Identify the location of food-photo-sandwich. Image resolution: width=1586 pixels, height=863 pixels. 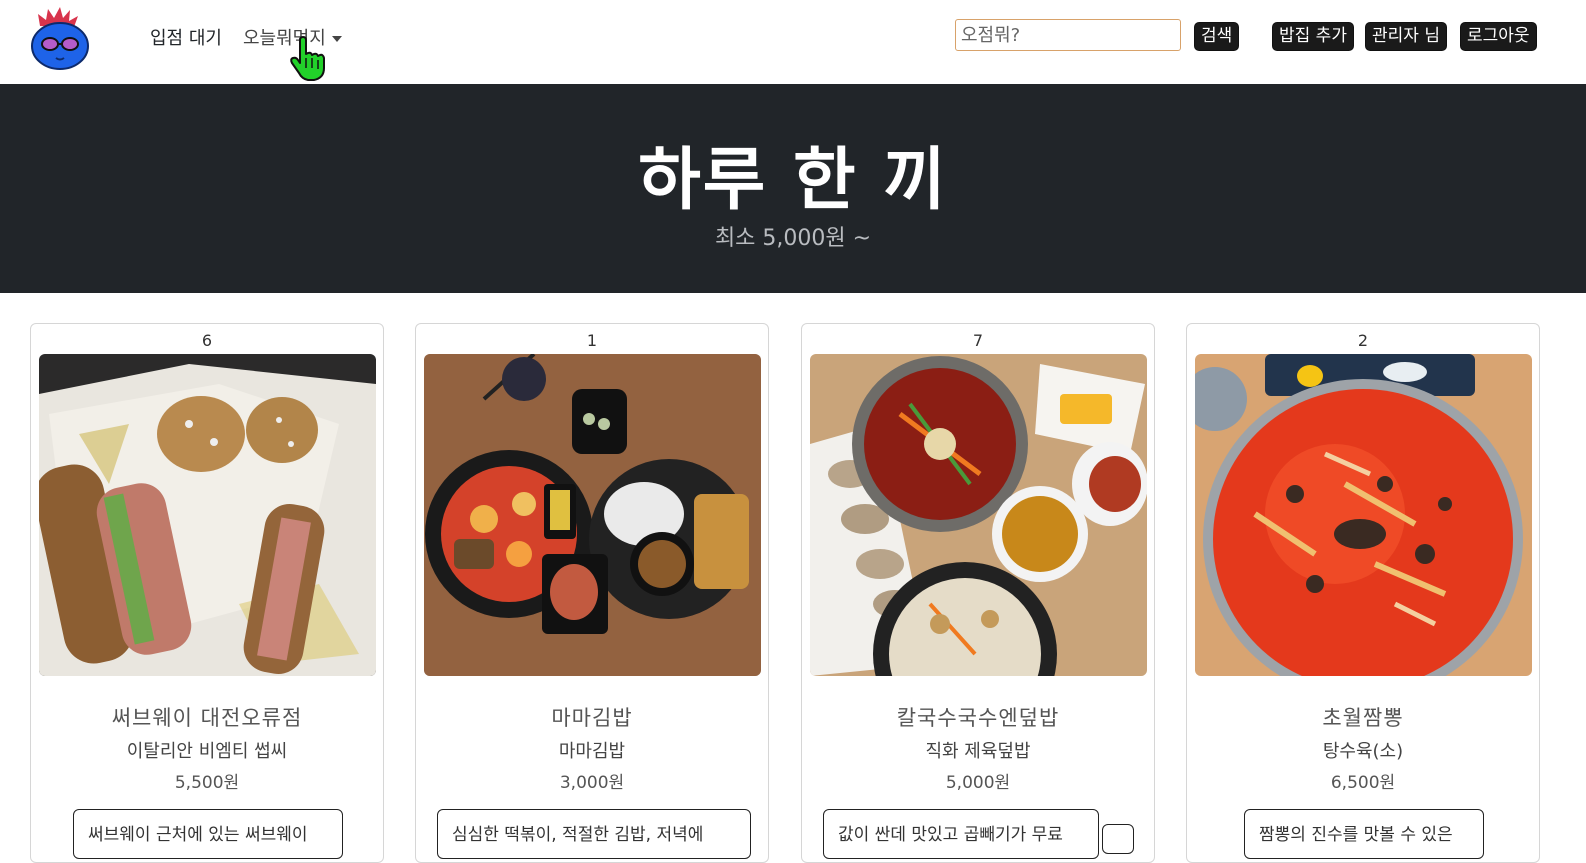
(207, 515).